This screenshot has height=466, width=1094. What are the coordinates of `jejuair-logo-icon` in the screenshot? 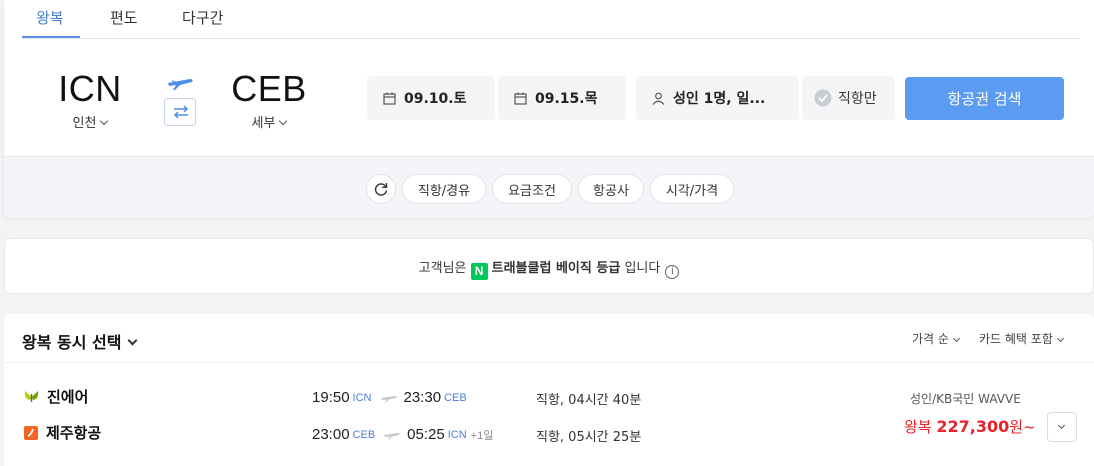 It's located at (31, 432).